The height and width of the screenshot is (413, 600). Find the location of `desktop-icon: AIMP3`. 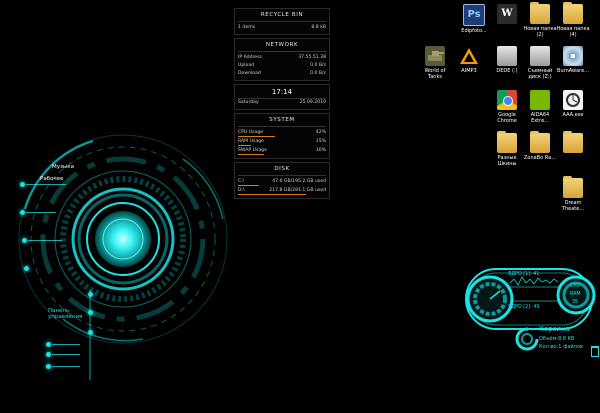

desktop-icon: AIMP3 is located at coordinates (469, 60).